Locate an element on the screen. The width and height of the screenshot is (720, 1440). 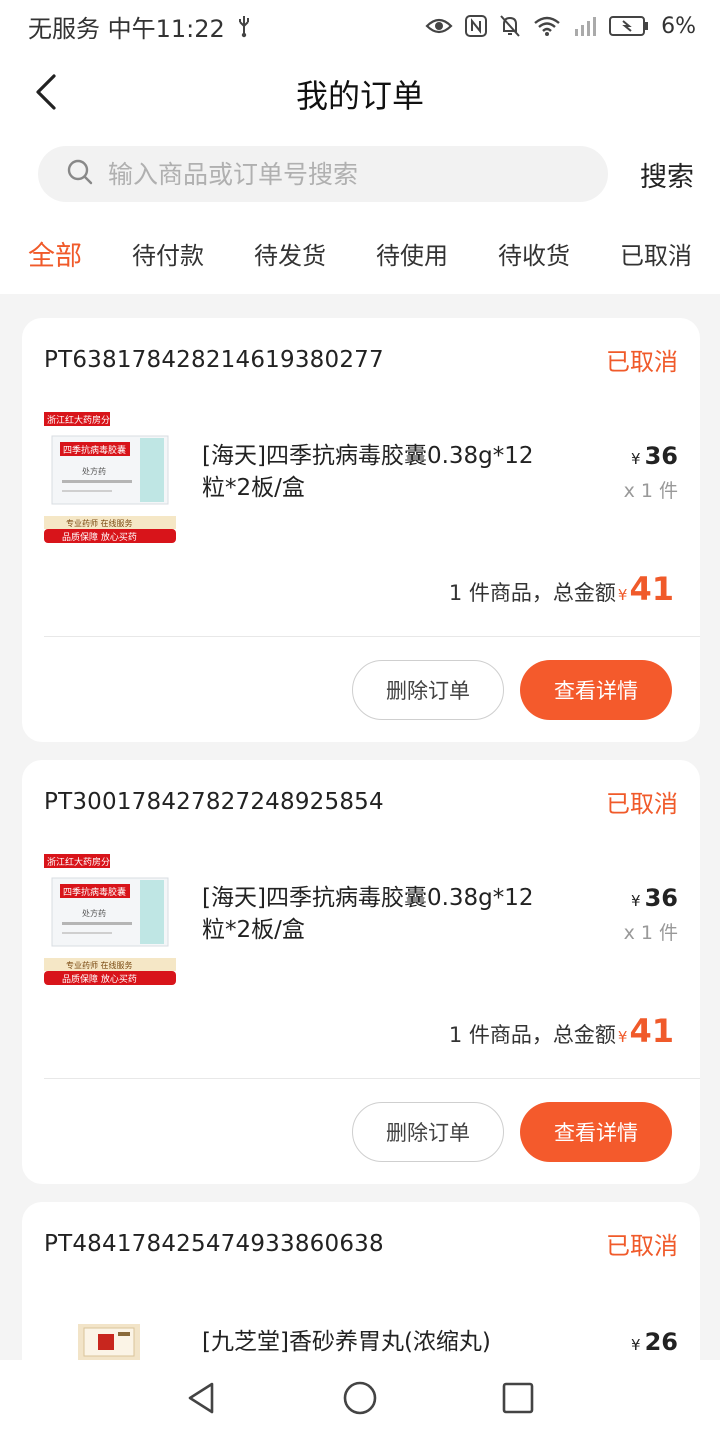
tab-cancelled: 已取消 is located at coordinates (656, 253).